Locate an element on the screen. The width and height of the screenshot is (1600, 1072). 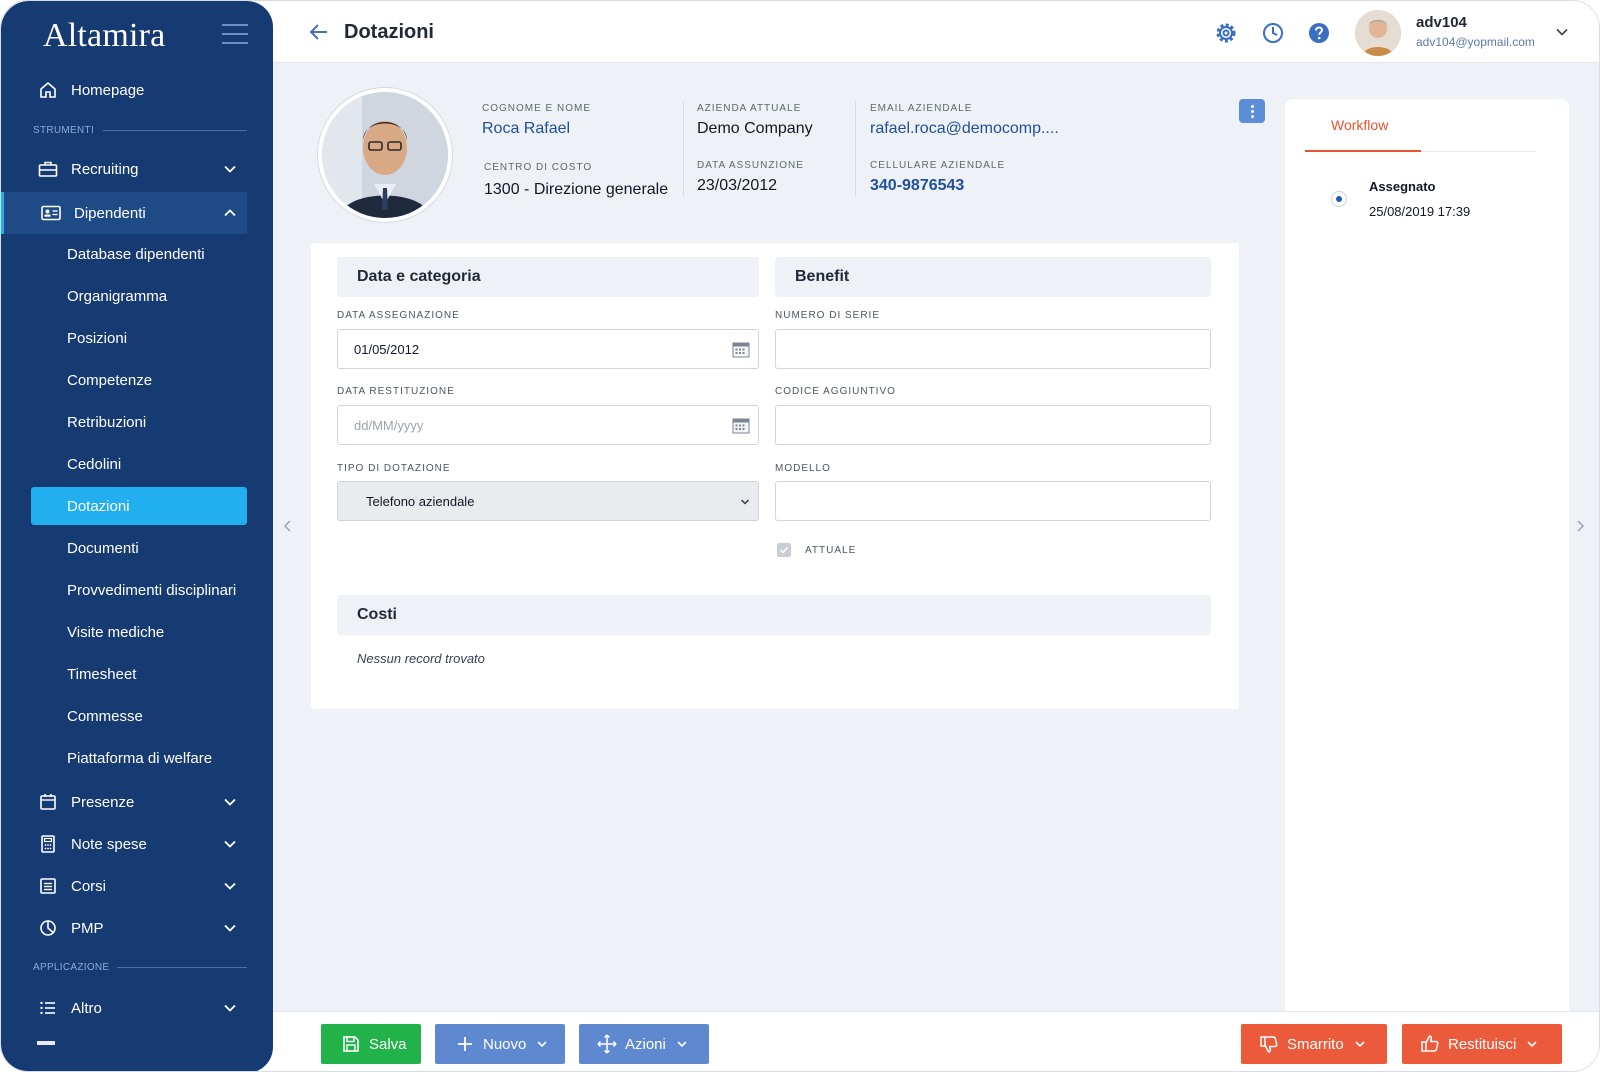
sidebar-item-corsi: Corsi is located at coordinates (139, 886).